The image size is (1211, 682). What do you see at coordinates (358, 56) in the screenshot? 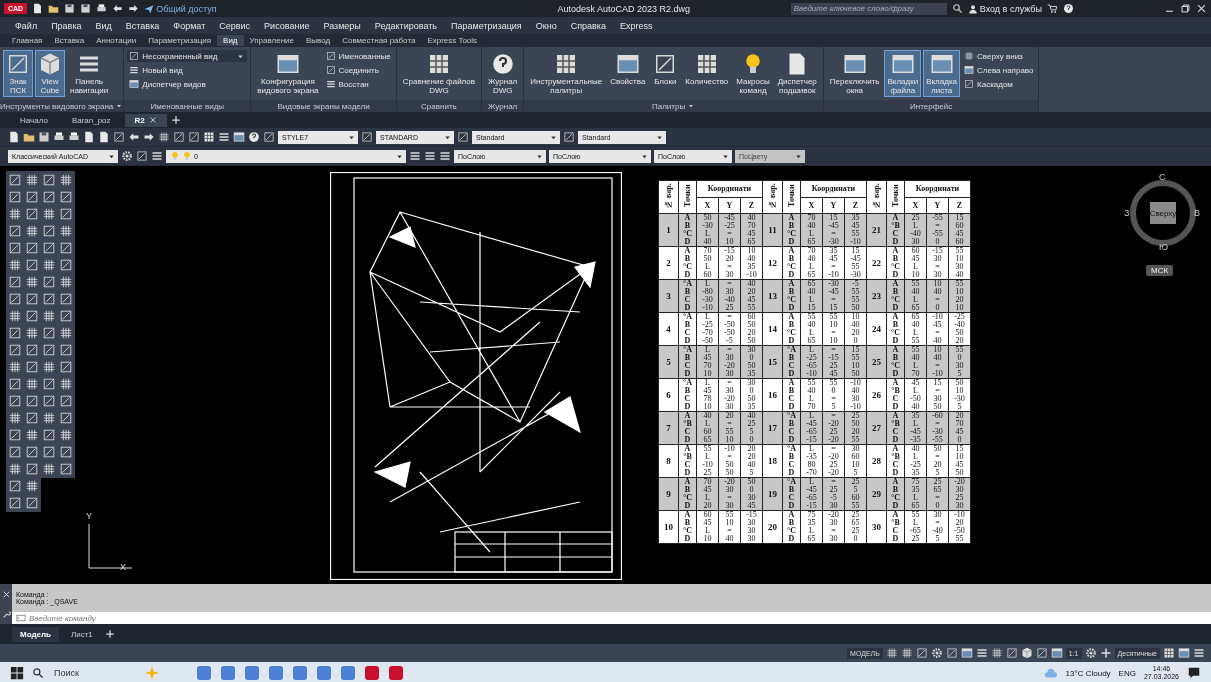
I see `ribbon-button: Именованные` at bounding box center [358, 56].